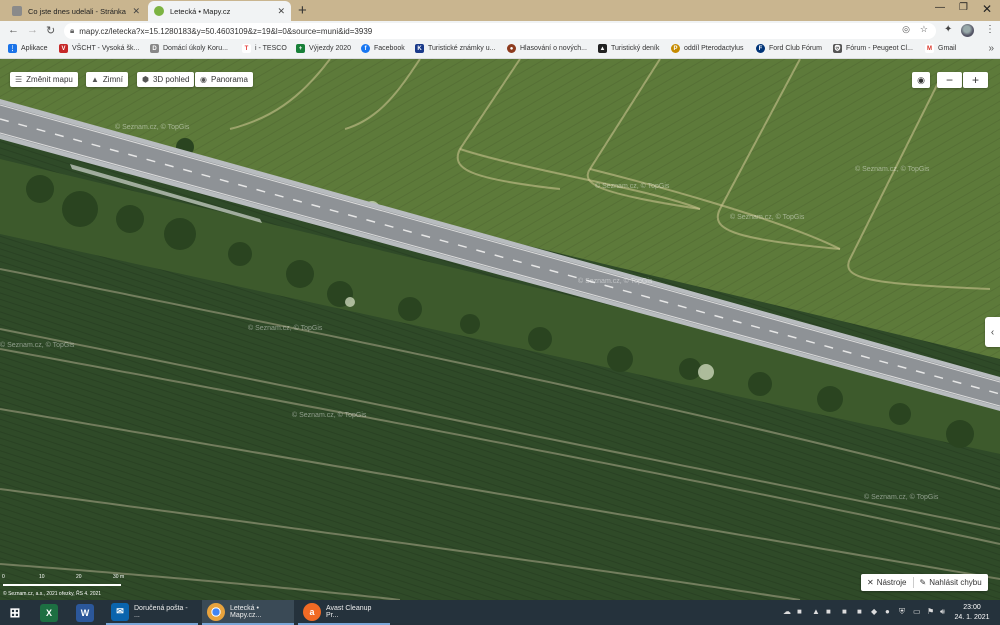 The width and height of the screenshot is (1000, 625). What do you see at coordinates (224, 79) in the screenshot?
I see `panorama-button: ◉ Panorama` at bounding box center [224, 79].